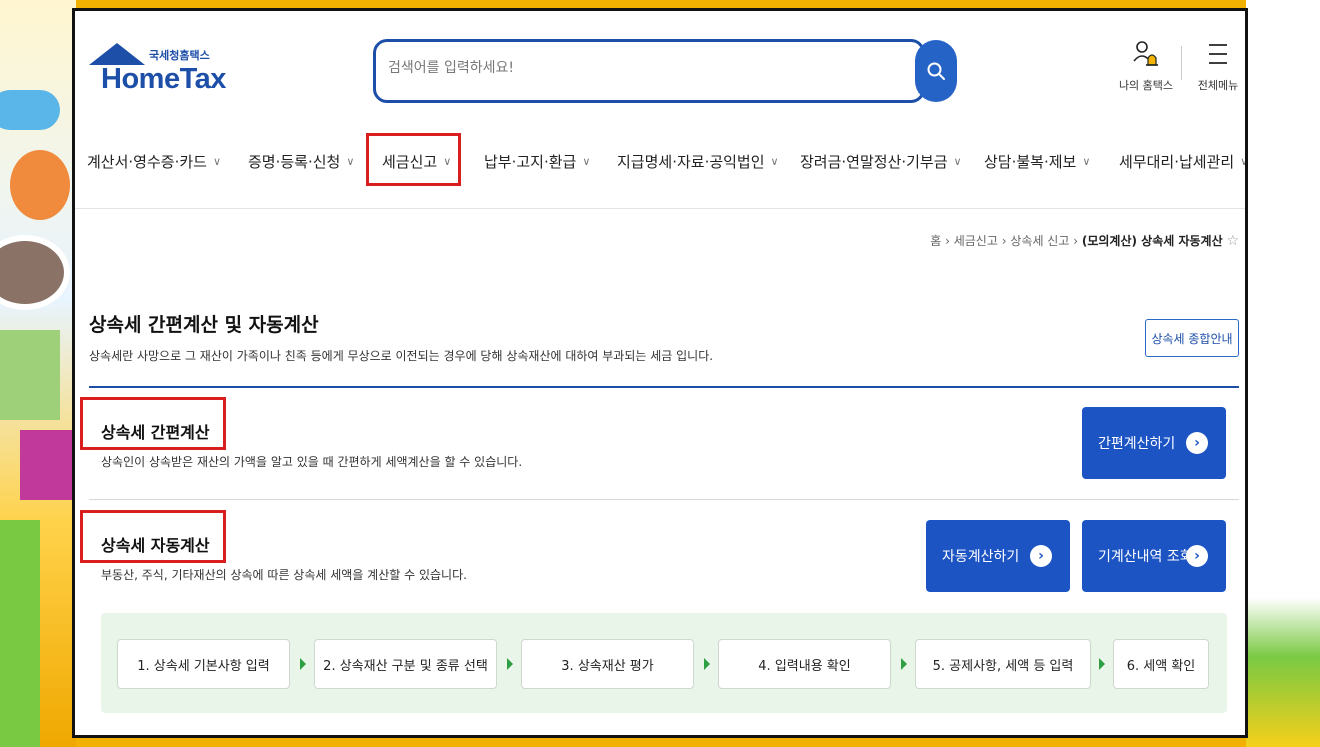  What do you see at coordinates (1030, 161) in the screenshot?
I see `nav-item-label: 상담·불복·제보` at bounding box center [1030, 161].